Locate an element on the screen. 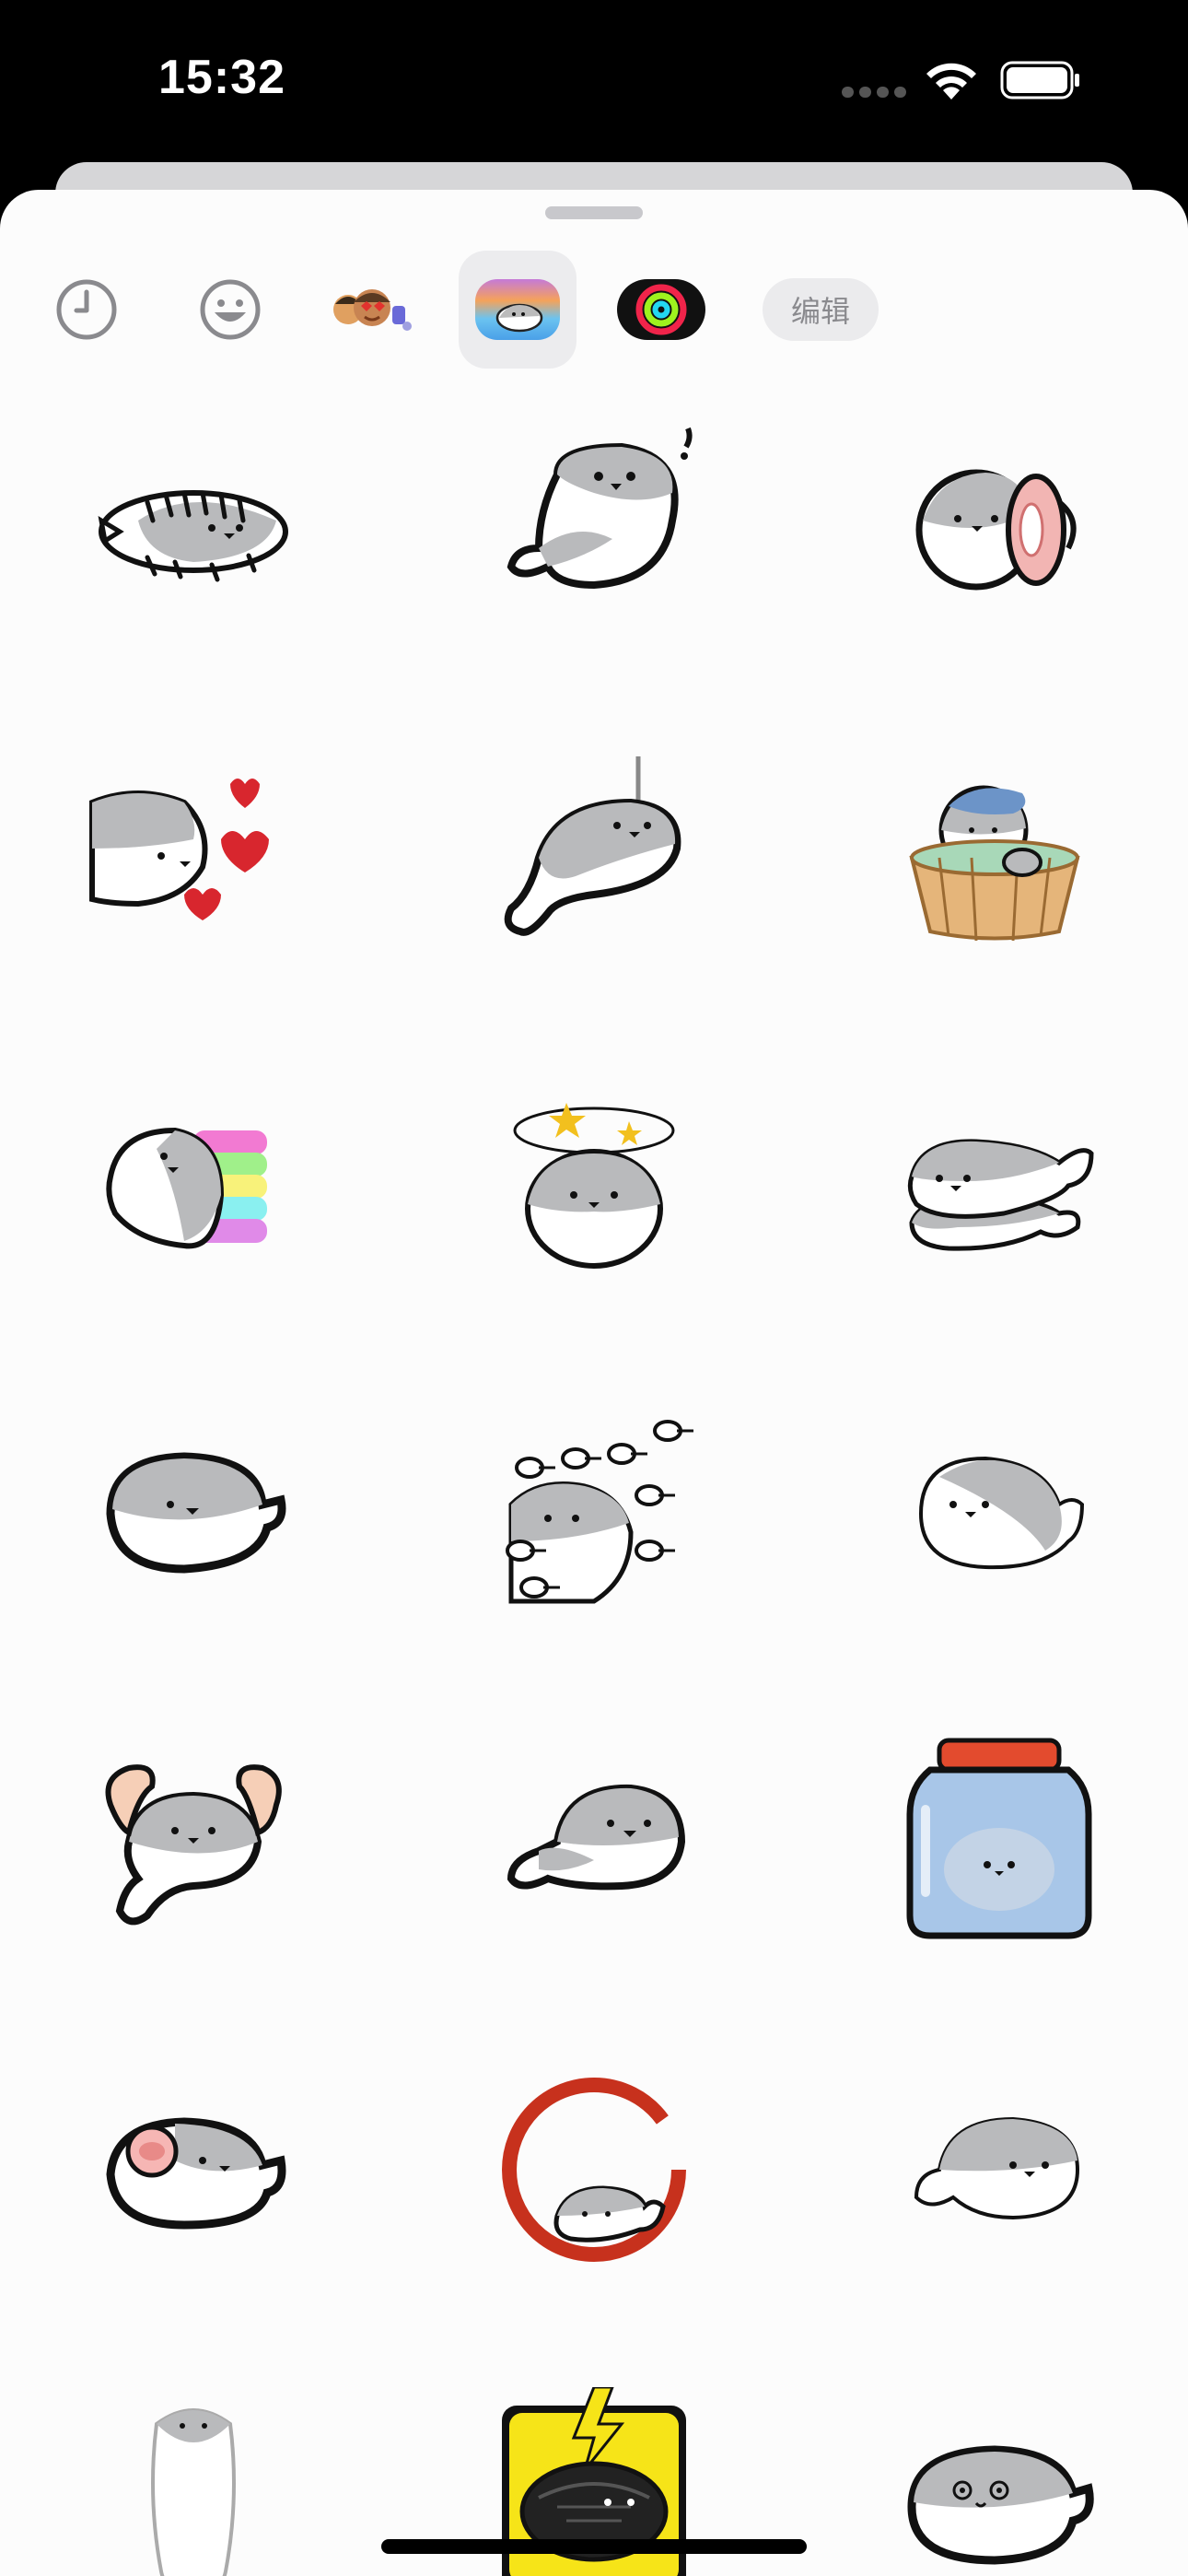  jar-seal-image is located at coordinates (999, 1838).